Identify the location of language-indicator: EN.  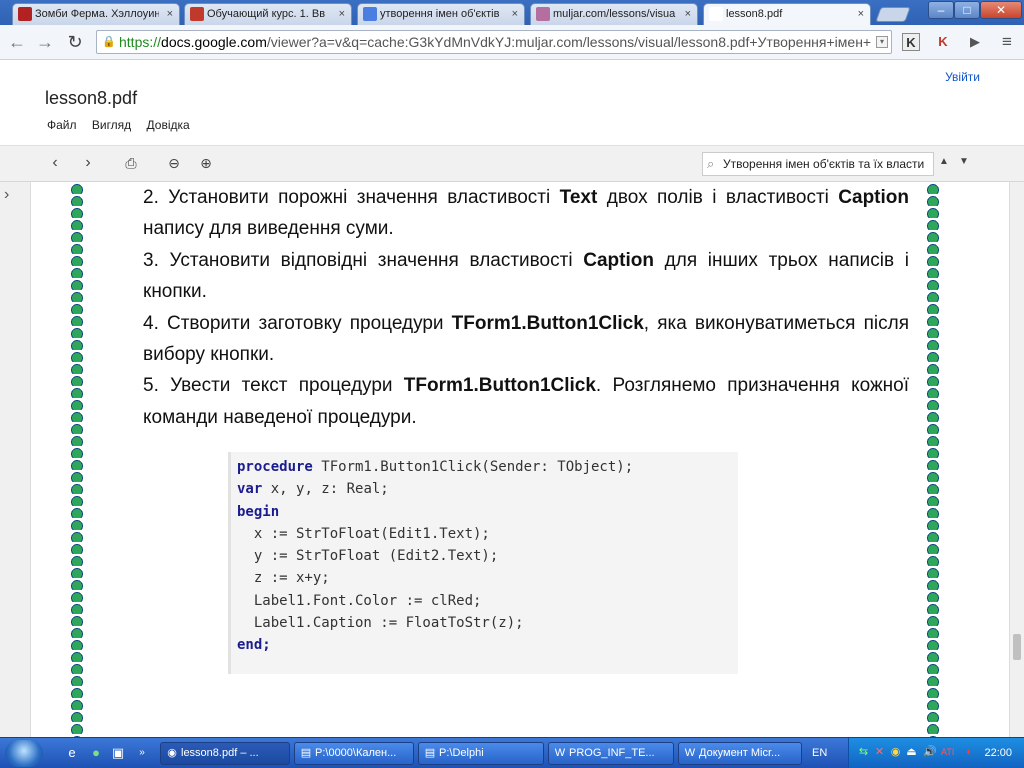
(819, 753).